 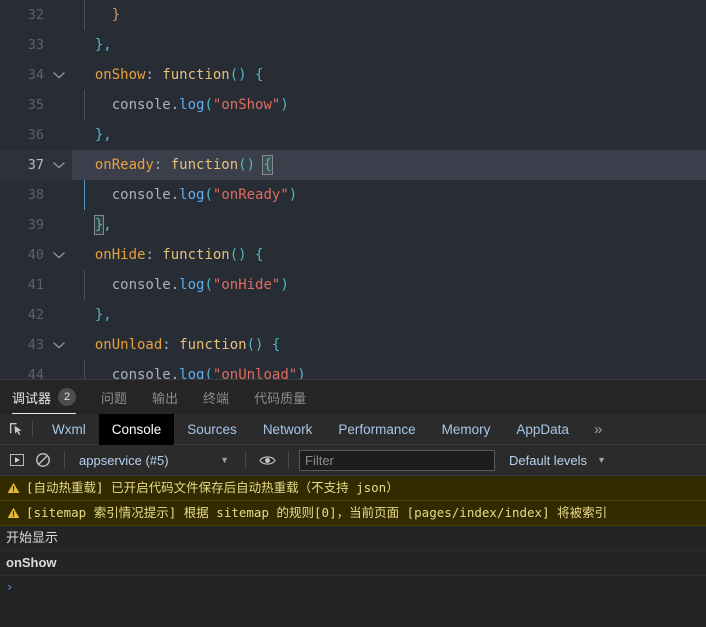 I want to click on line-number: 43, so click(x=35, y=345).